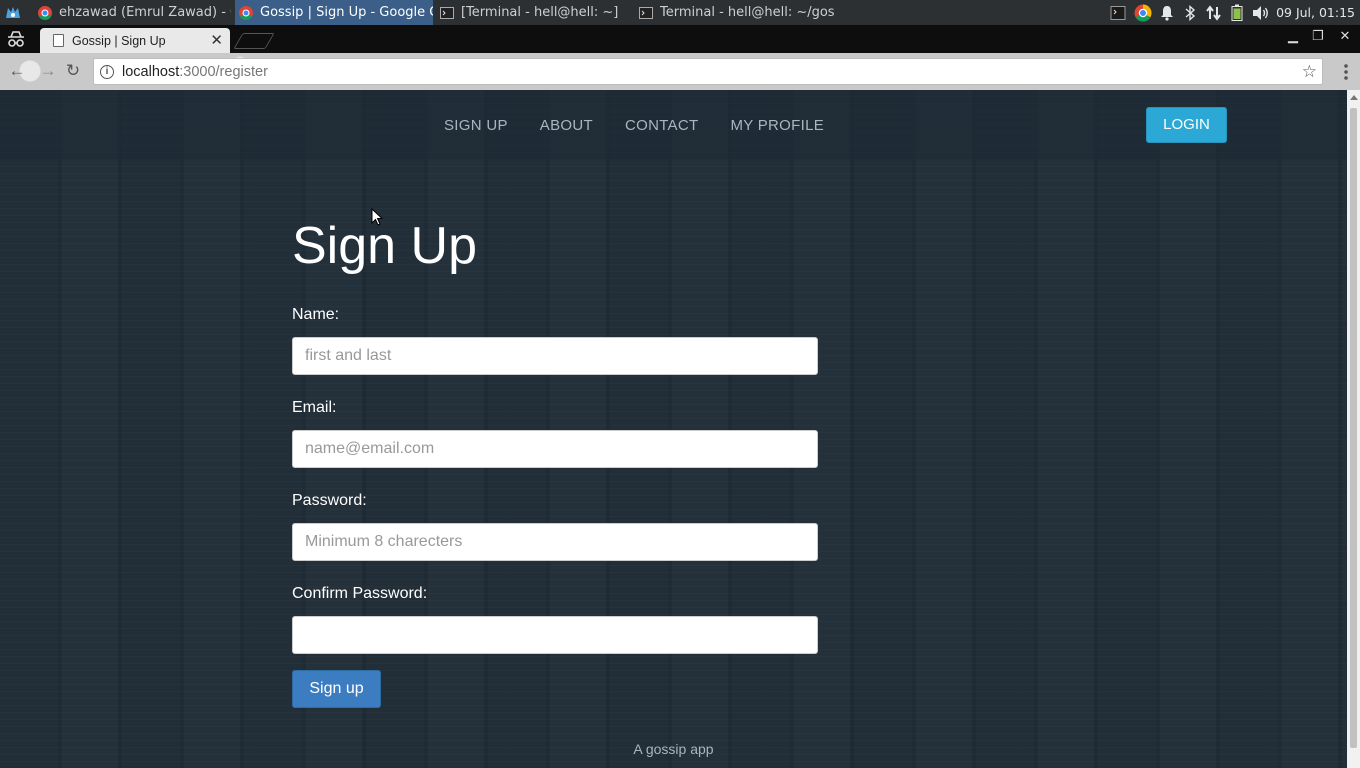  I want to click on taskbar-task-terminal-home: [Terminal - hell@hell: ~], so click(531, 12).